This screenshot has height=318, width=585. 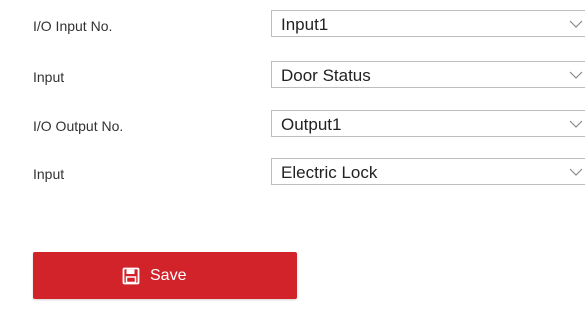 I want to click on output-type-label: Input, so click(x=49, y=174).